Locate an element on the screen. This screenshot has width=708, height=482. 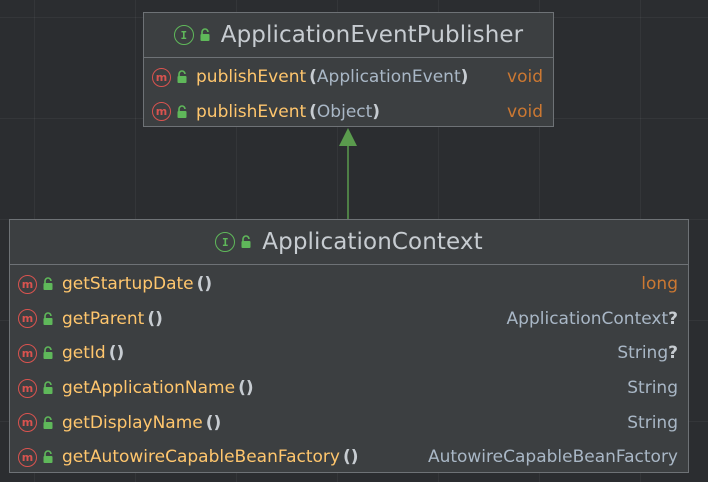
method-row: m publishEvent (Object) void is located at coordinates (348, 112).